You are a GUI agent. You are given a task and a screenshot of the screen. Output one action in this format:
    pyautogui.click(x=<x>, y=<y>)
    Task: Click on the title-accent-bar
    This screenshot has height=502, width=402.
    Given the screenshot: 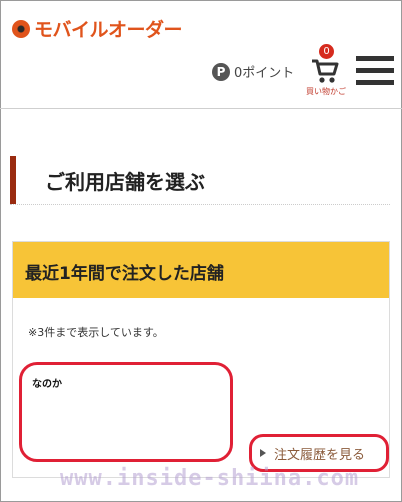 What is the action you would take?
    pyautogui.click(x=13, y=180)
    